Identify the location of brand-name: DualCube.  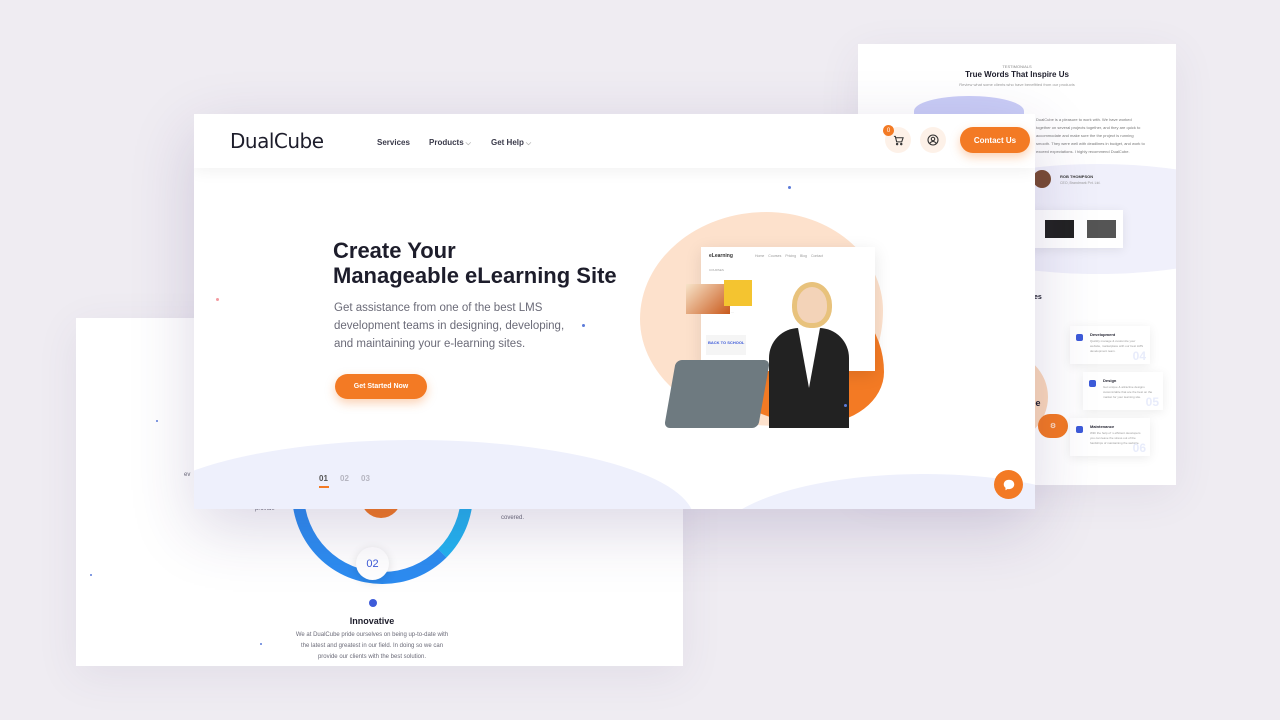
(277, 141).